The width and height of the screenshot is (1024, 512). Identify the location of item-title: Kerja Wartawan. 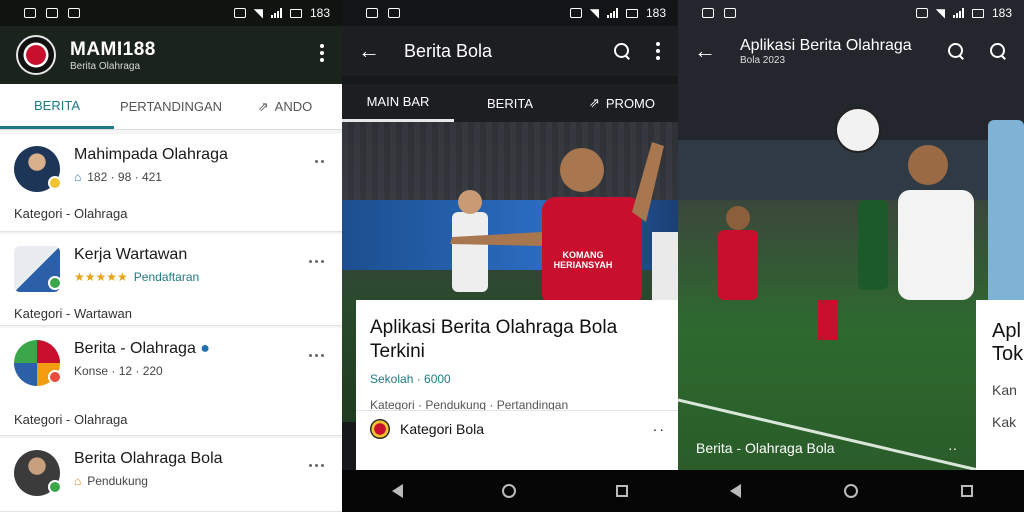
(131, 254).